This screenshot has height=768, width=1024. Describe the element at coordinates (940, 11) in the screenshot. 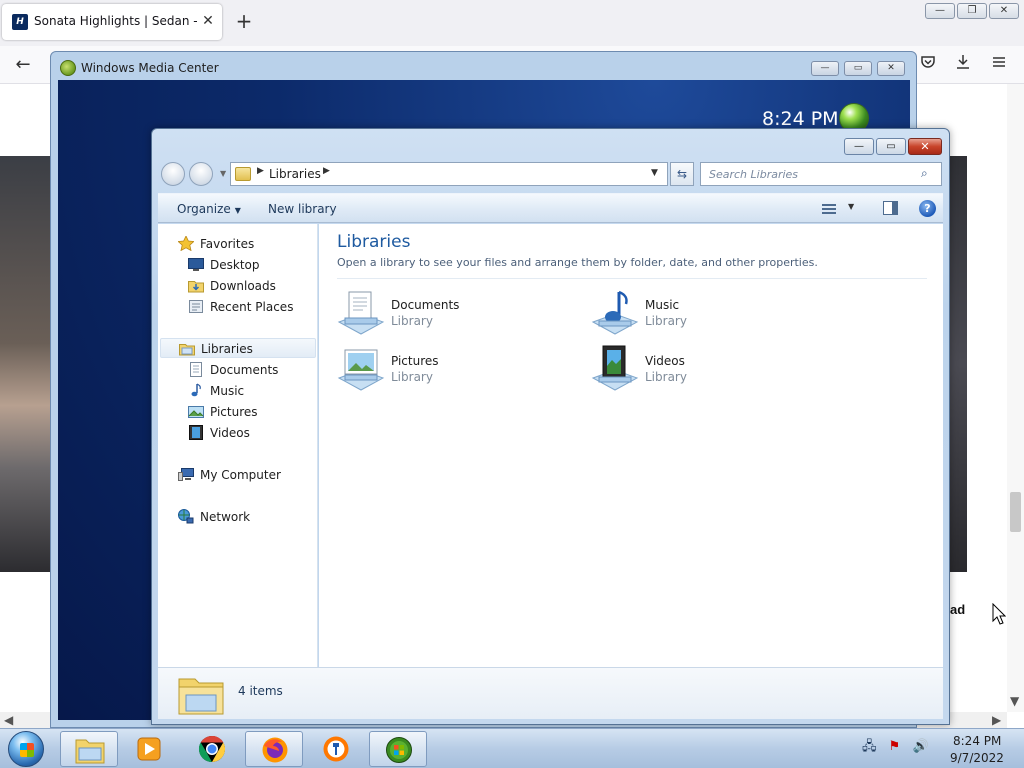

I see `browser-minimize-button: —` at that location.